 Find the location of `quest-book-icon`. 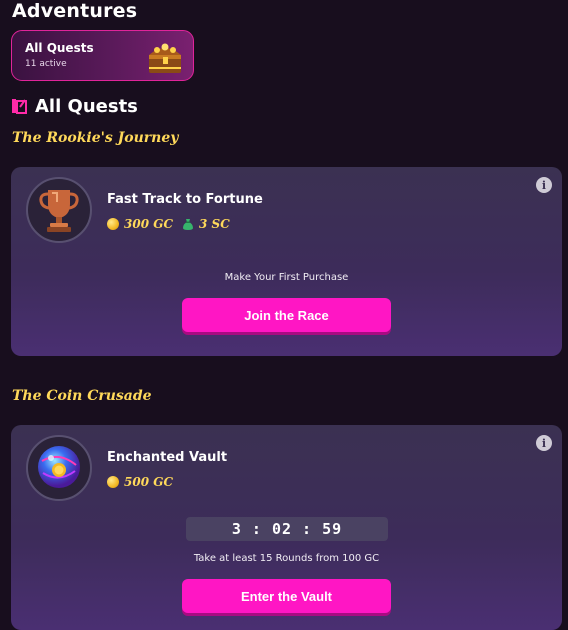

quest-book-icon is located at coordinates (19, 106).